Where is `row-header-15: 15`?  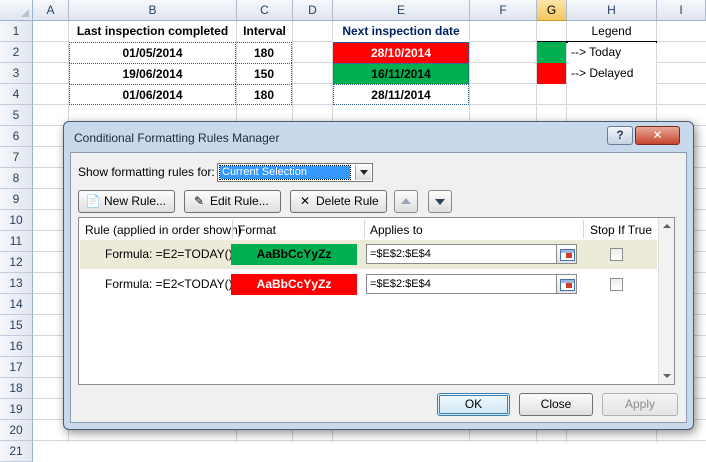
row-header-15: 15 is located at coordinates (16, 325).